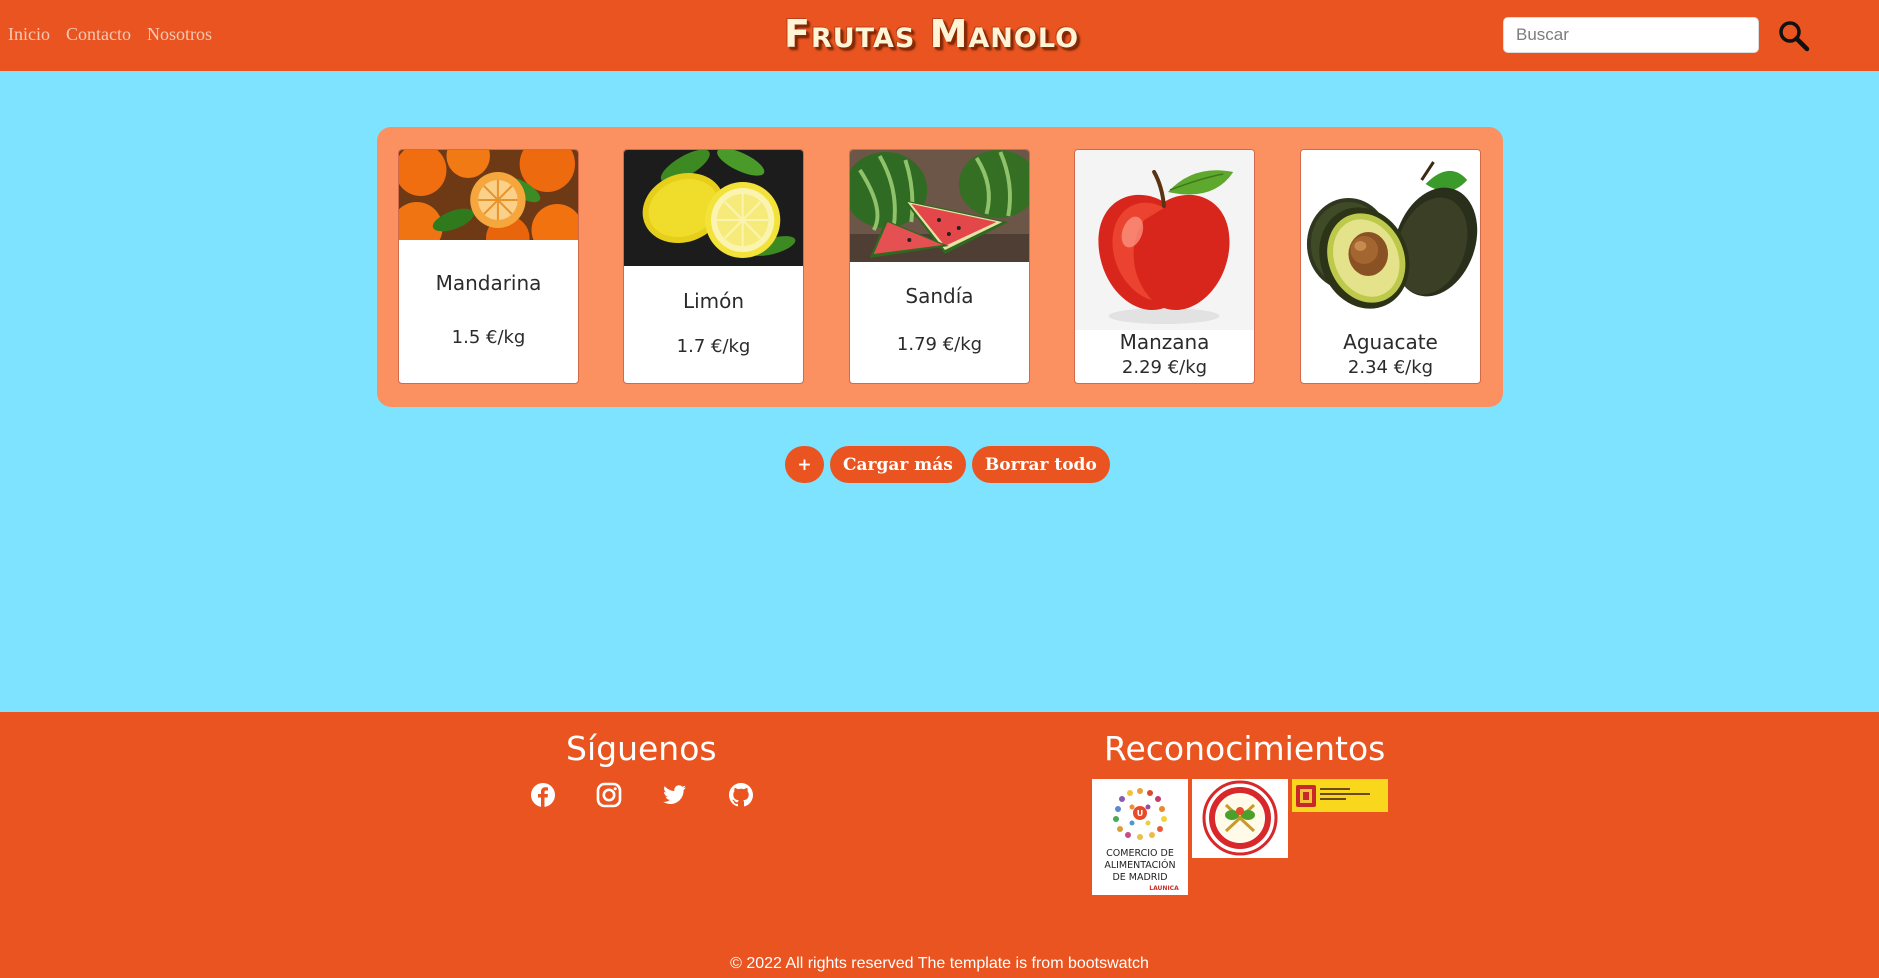  I want to click on award-logo-text-1: COMERCIO DE, so click(1140, 853).